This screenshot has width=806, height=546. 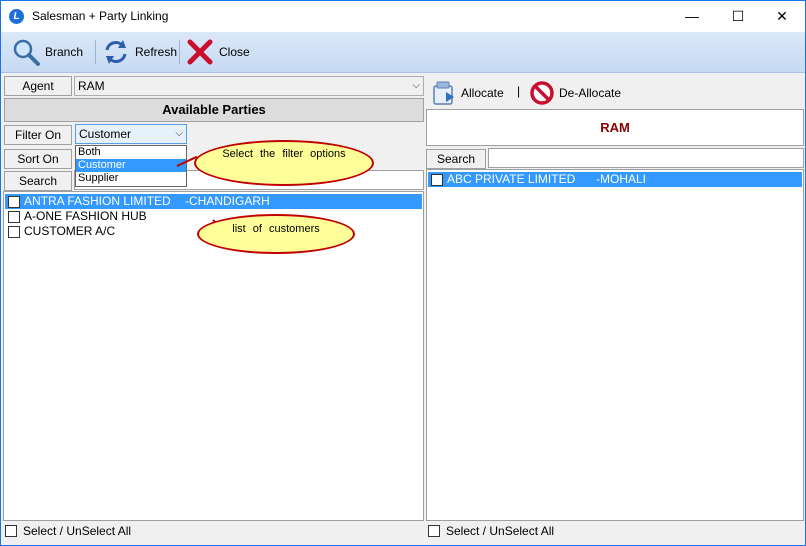 I want to click on refresh-icon, so click(x=116, y=52).